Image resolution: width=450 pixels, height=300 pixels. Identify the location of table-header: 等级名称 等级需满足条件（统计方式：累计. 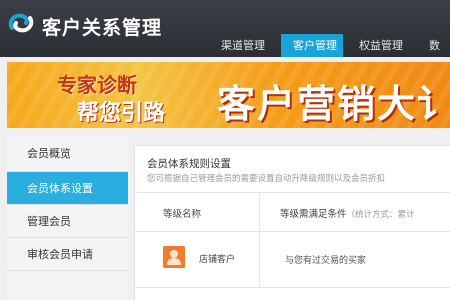
(292, 212).